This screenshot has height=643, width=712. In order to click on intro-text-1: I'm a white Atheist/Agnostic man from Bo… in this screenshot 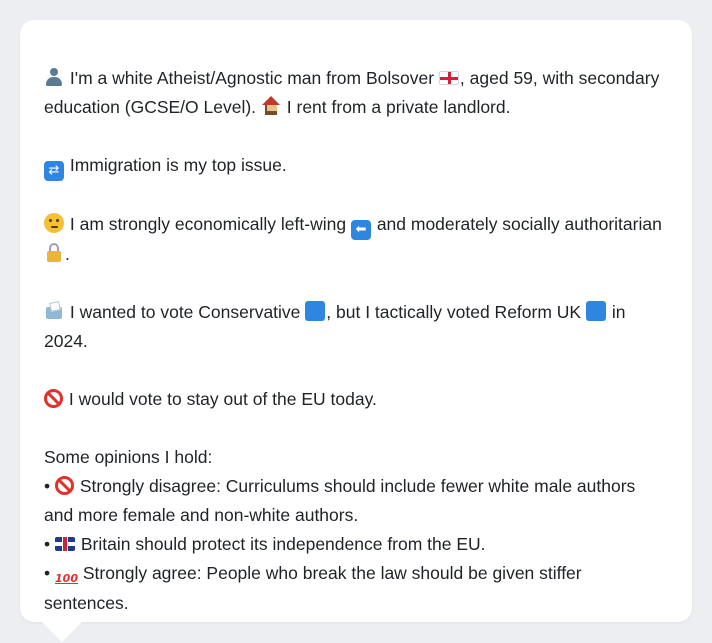, I will do `click(252, 78)`.